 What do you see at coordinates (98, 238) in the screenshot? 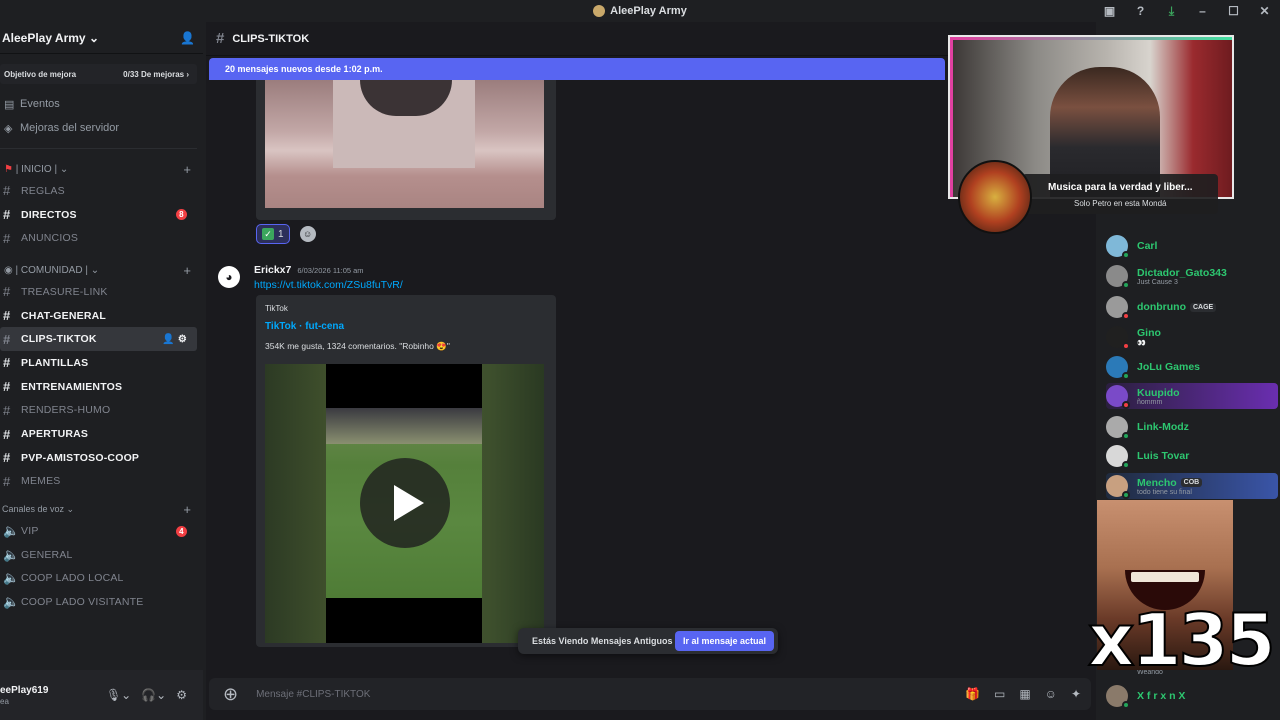
I see `channel-anuncios: # ANUNCIOS` at bounding box center [98, 238].